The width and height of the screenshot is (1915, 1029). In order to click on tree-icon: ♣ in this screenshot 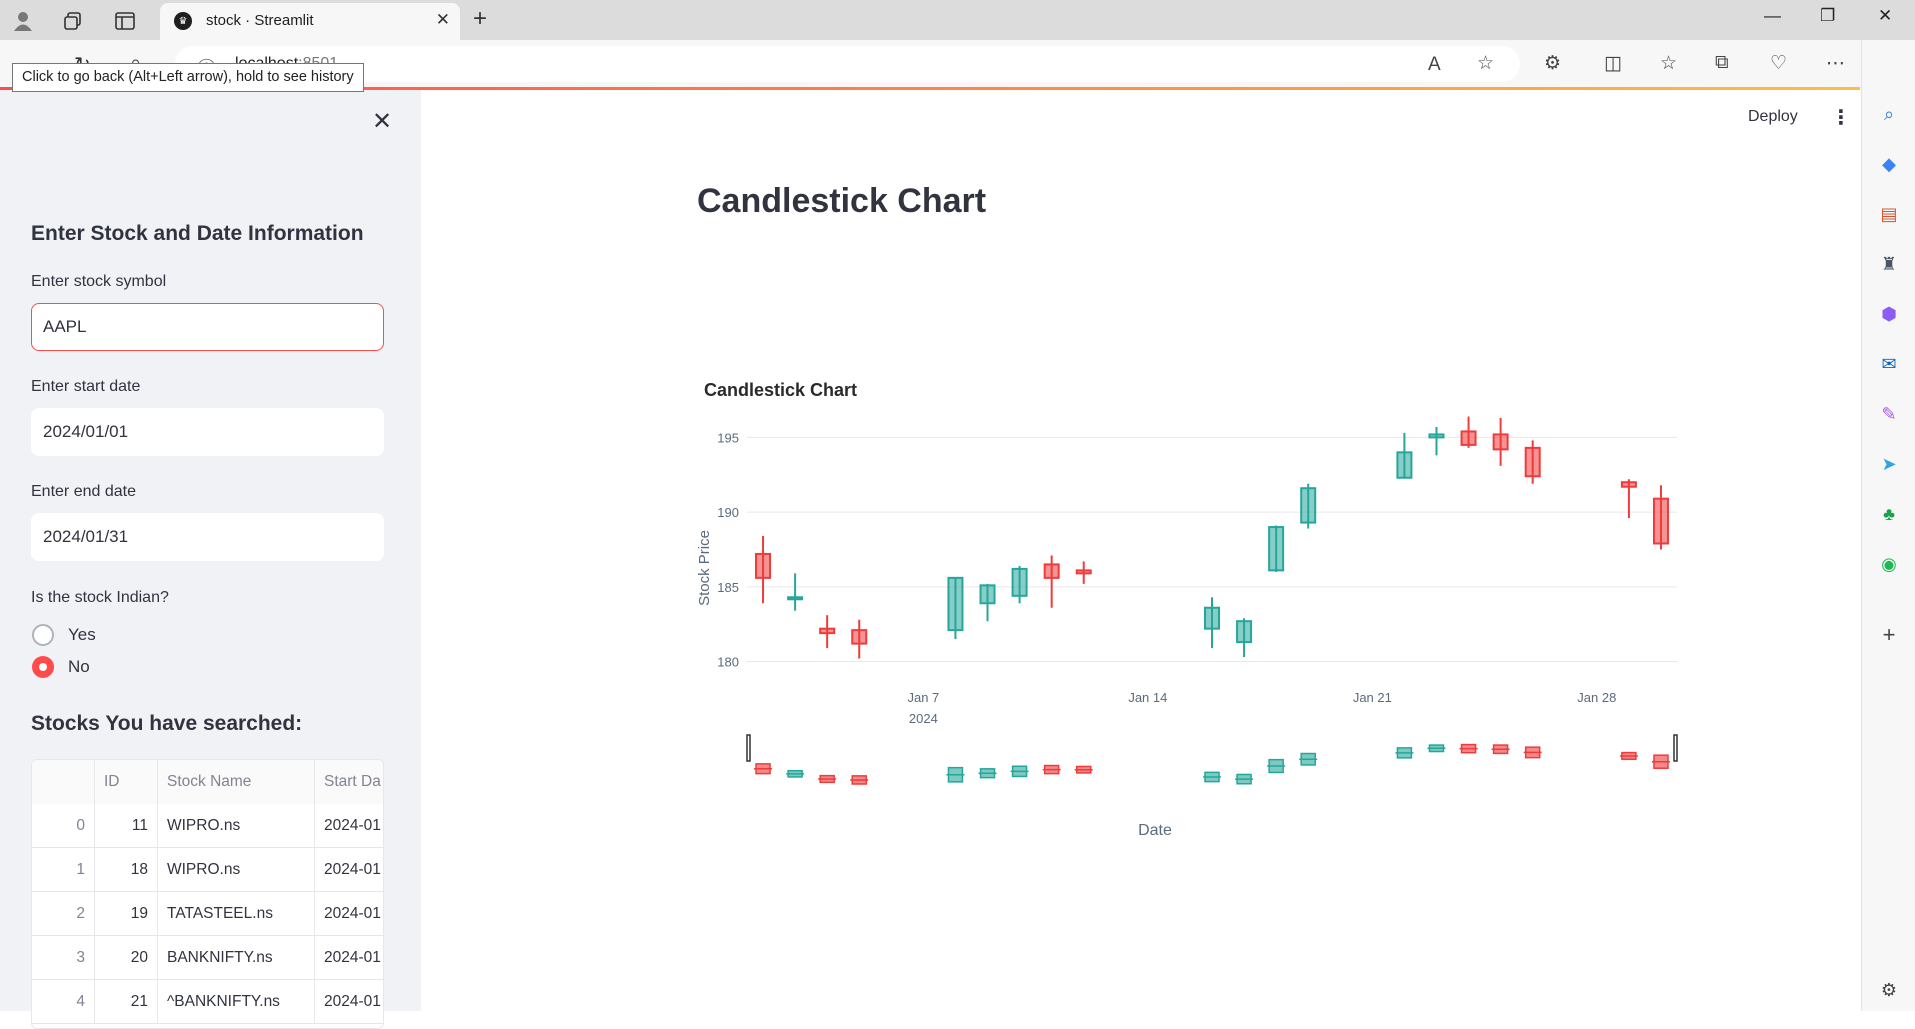, I will do `click(1889, 514)`.